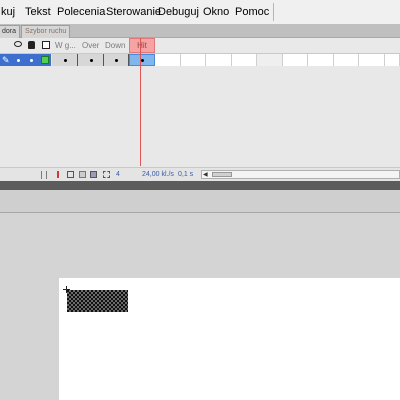 This screenshot has width=400, height=400. I want to click on eye-icon, so click(18, 44).